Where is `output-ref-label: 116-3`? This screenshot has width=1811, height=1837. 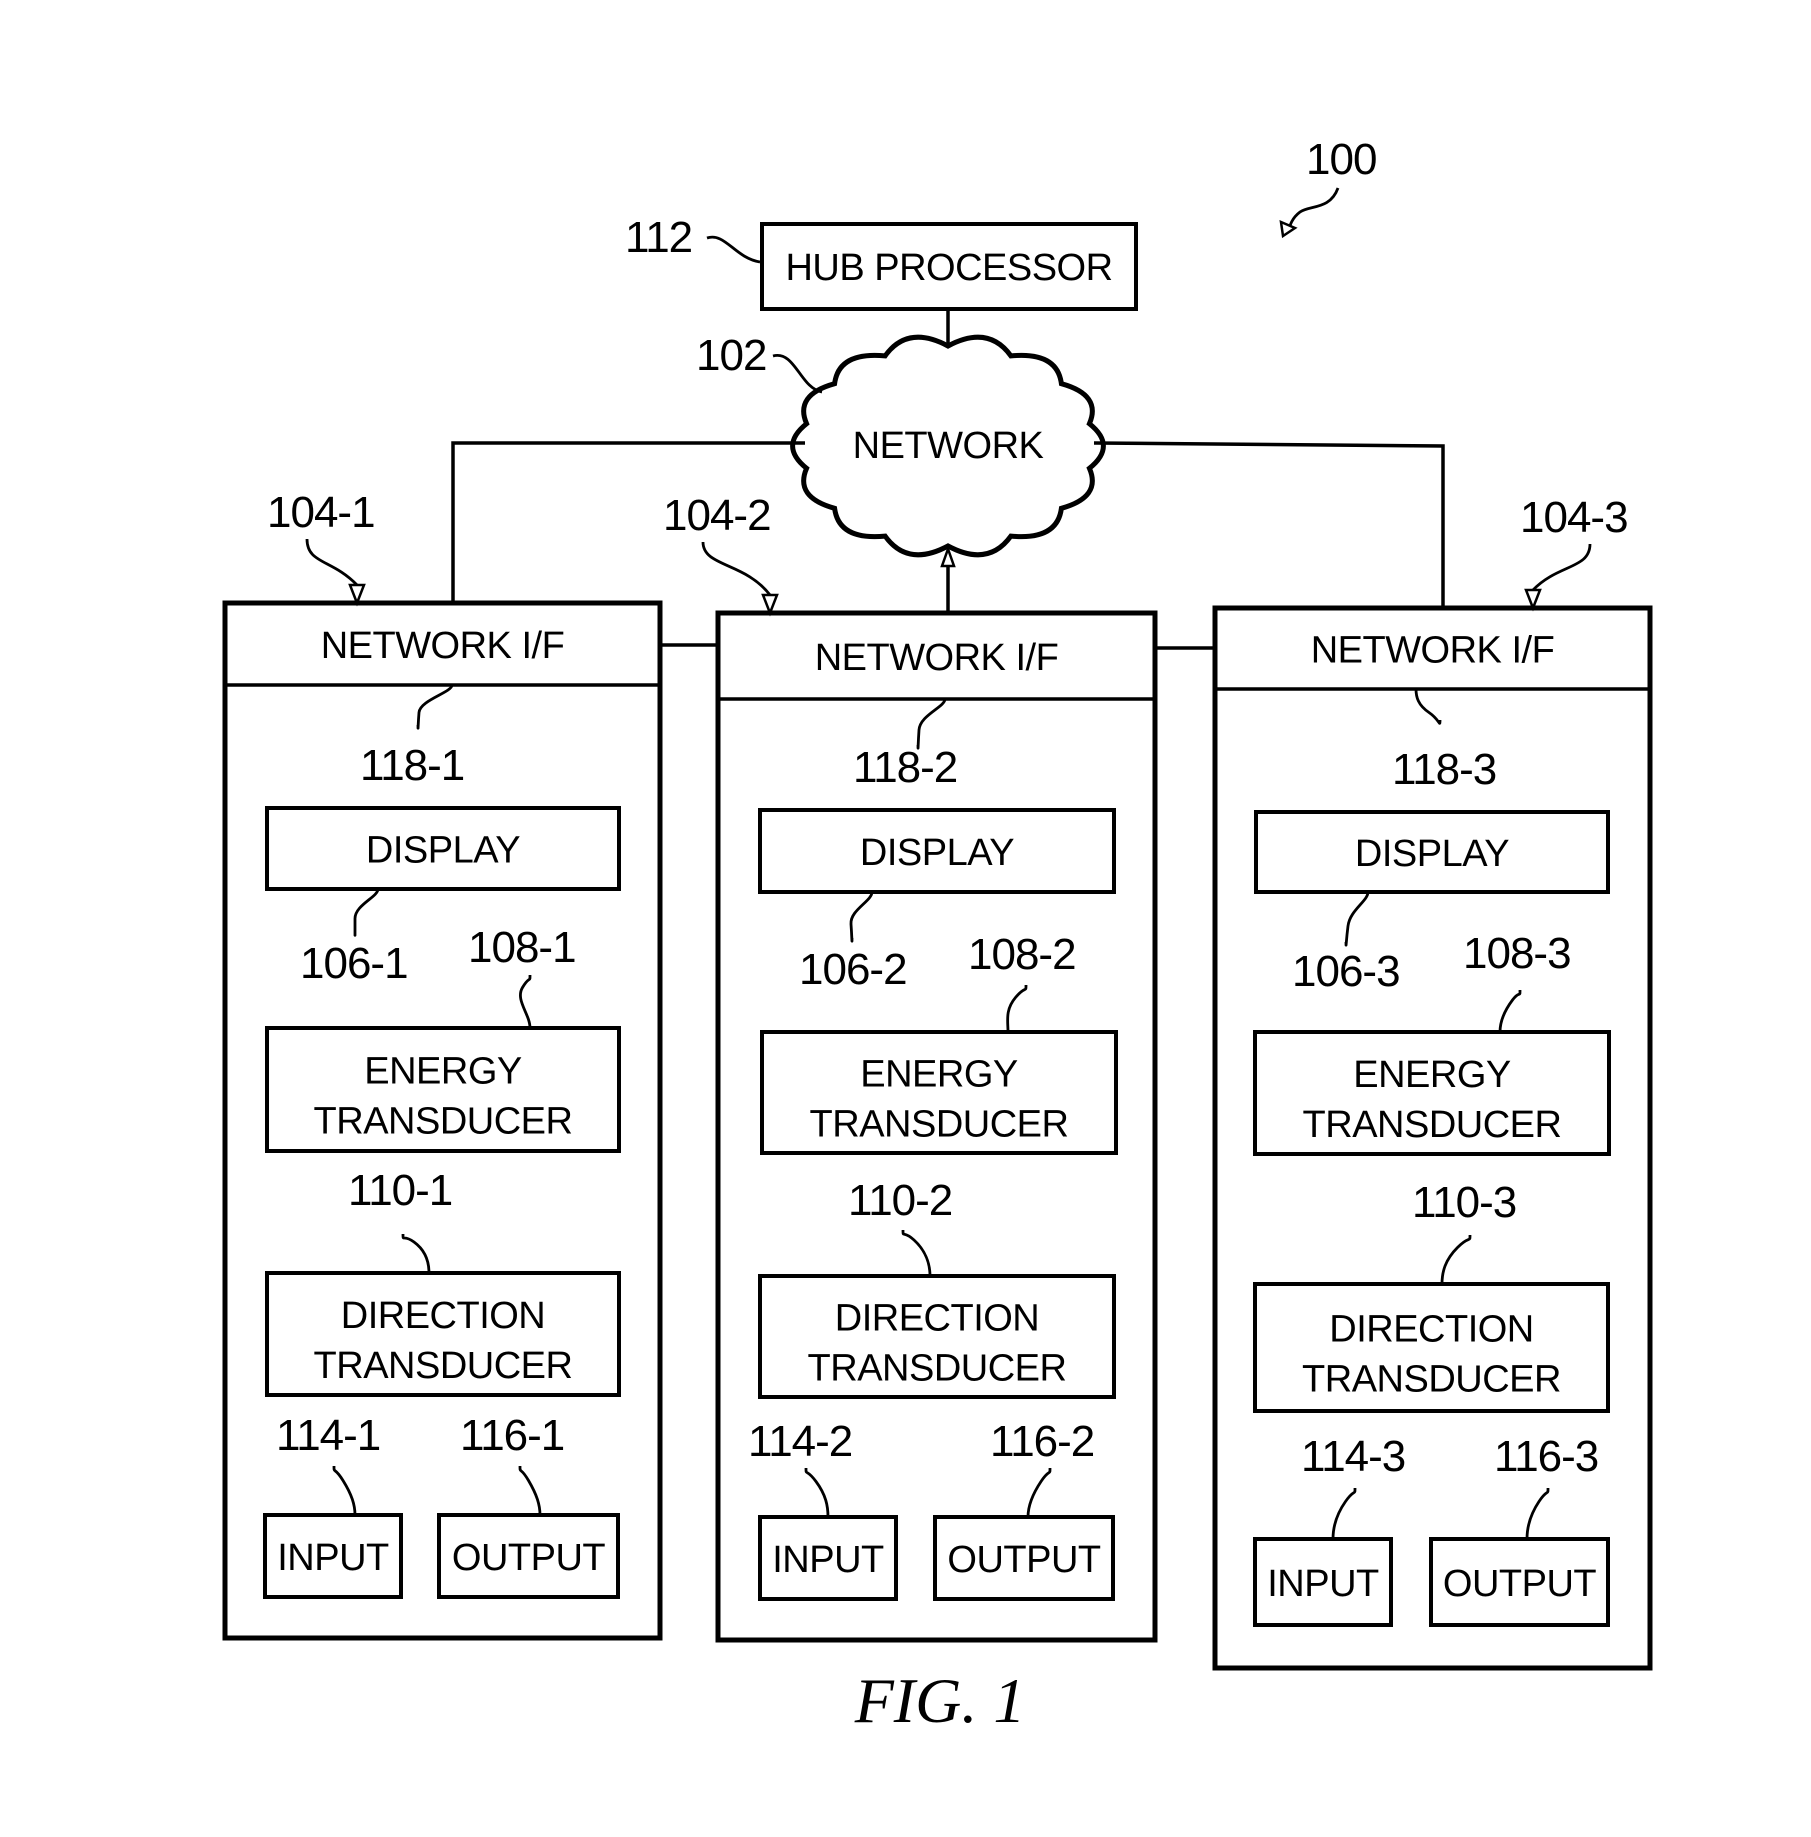 output-ref-label: 116-3 is located at coordinates (1546, 1456).